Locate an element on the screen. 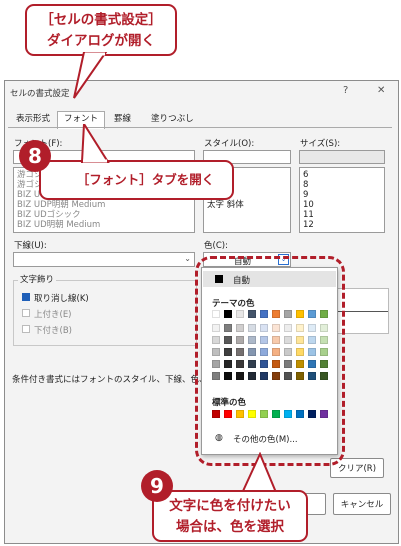 The height and width of the screenshot is (546, 401). tab-fill: 塗りつぶし is located at coordinates (172, 119).